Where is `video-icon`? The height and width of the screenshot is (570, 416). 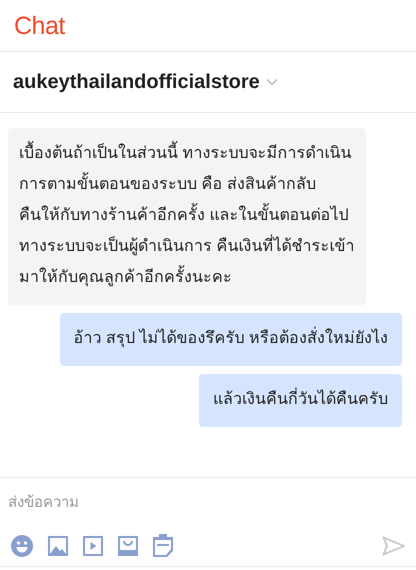 video-icon is located at coordinates (93, 546).